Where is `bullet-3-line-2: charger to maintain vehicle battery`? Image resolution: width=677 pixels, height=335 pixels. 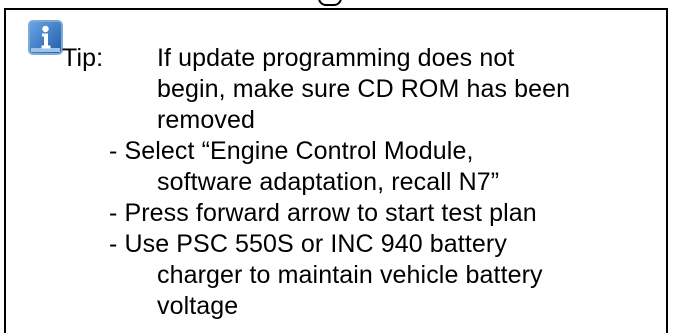
bullet-3-line-2: charger to maintain vehicle battery is located at coordinates (350, 275).